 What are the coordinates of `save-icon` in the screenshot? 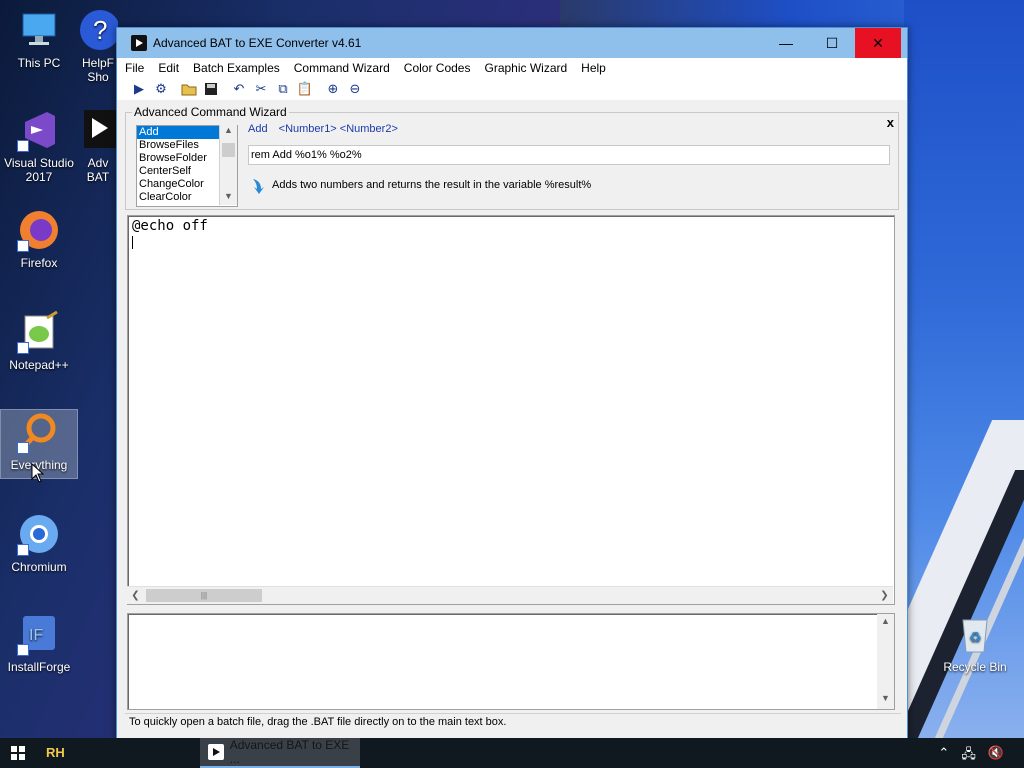 It's located at (211, 89).